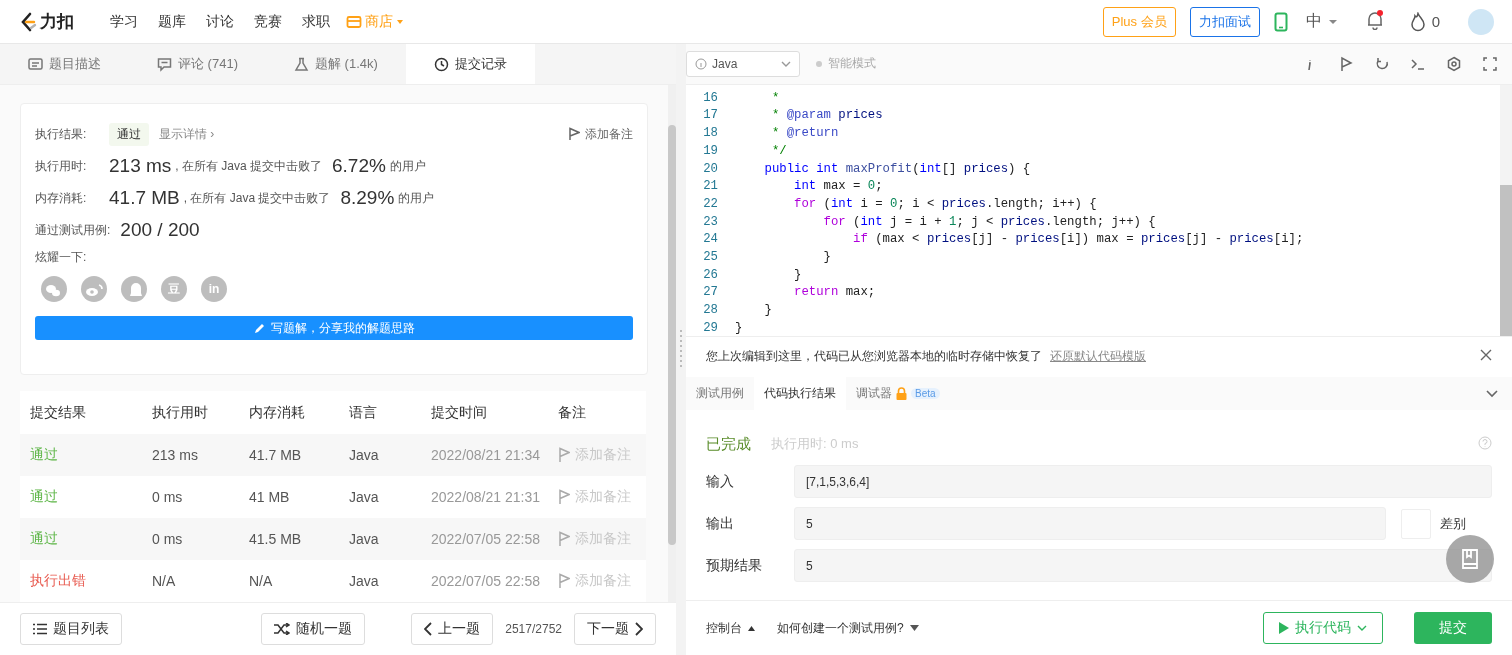 The image size is (1512, 655). What do you see at coordinates (600, 134) in the screenshot?
I see `add-note-button: 添加备注` at bounding box center [600, 134].